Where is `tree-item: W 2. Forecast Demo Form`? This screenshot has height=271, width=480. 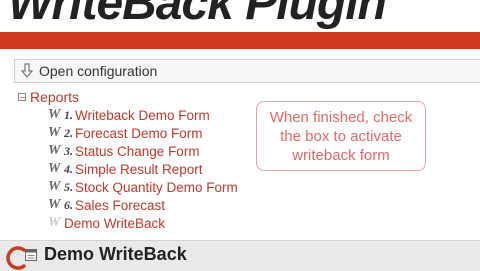
tree-item: W 2. Forecast Demo Form is located at coordinates (153, 133).